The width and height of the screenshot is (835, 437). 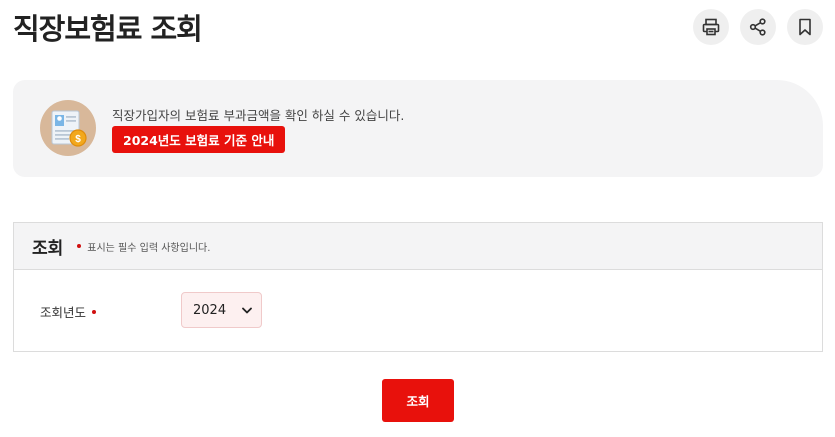 I want to click on page-title: 직장보험료 조회, so click(x=108, y=29).